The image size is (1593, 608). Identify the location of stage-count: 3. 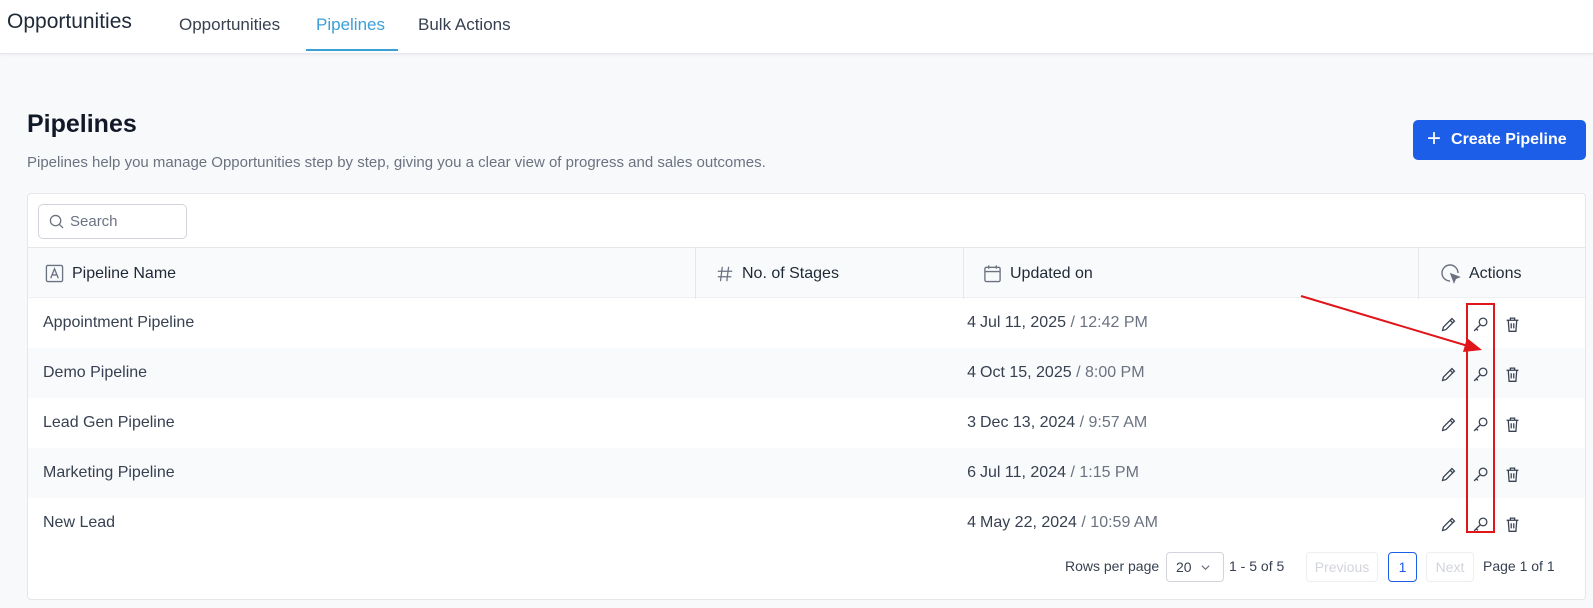
(971, 422).